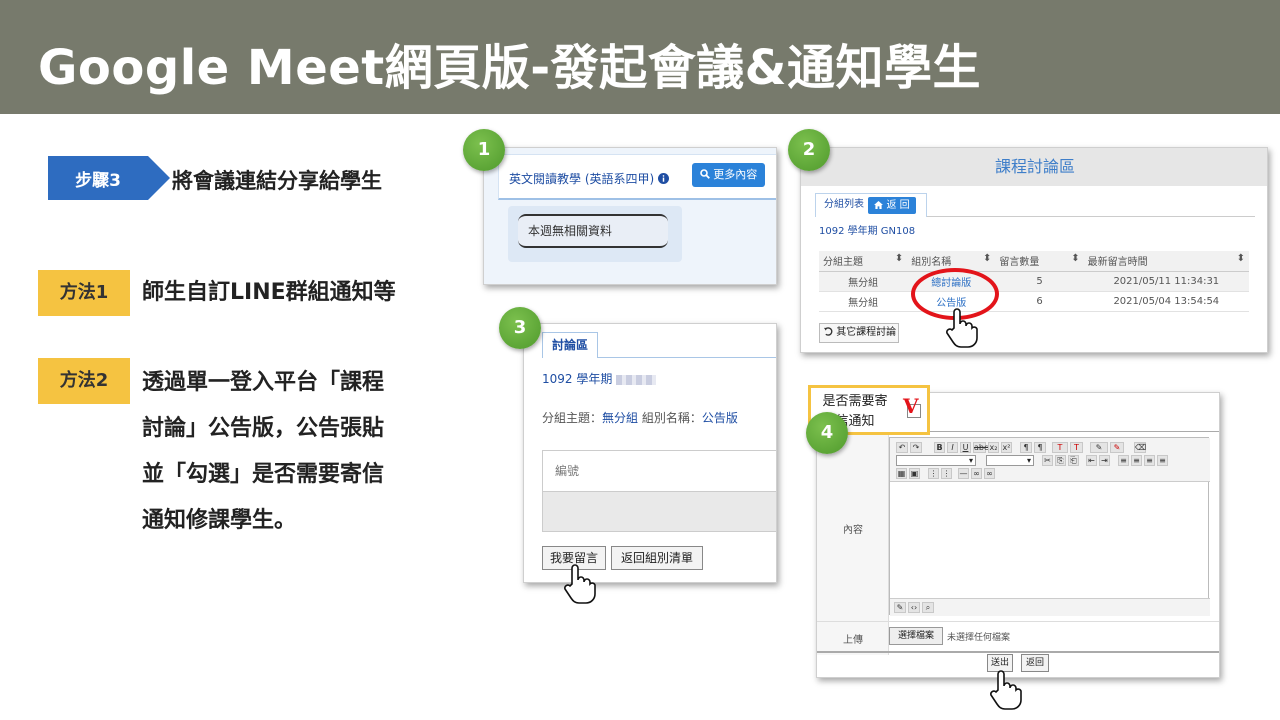  I want to click on term-label: 1092 學年期 GN108, so click(867, 231).